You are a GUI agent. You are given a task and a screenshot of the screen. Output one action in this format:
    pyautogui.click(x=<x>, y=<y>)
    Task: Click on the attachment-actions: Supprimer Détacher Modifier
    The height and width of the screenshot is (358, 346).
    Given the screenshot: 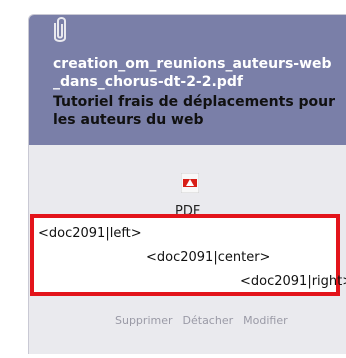 What is the action you would take?
    pyautogui.click(x=201, y=320)
    